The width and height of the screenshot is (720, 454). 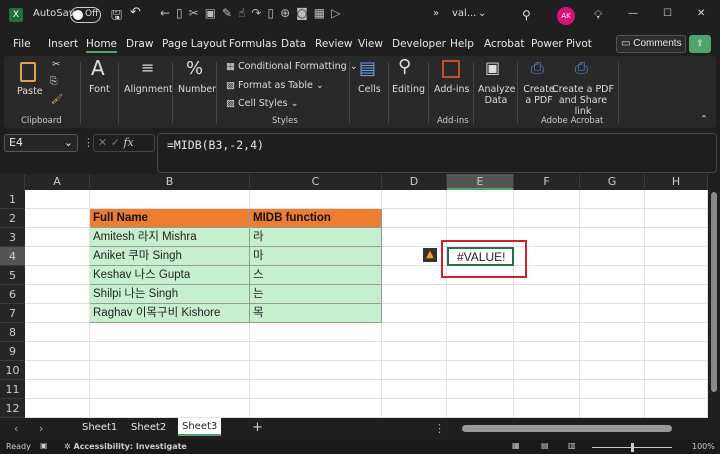 What do you see at coordinates (316, 294) in the screenshot?
I see `cell-C6: 는` at bounding box center [316, 294].